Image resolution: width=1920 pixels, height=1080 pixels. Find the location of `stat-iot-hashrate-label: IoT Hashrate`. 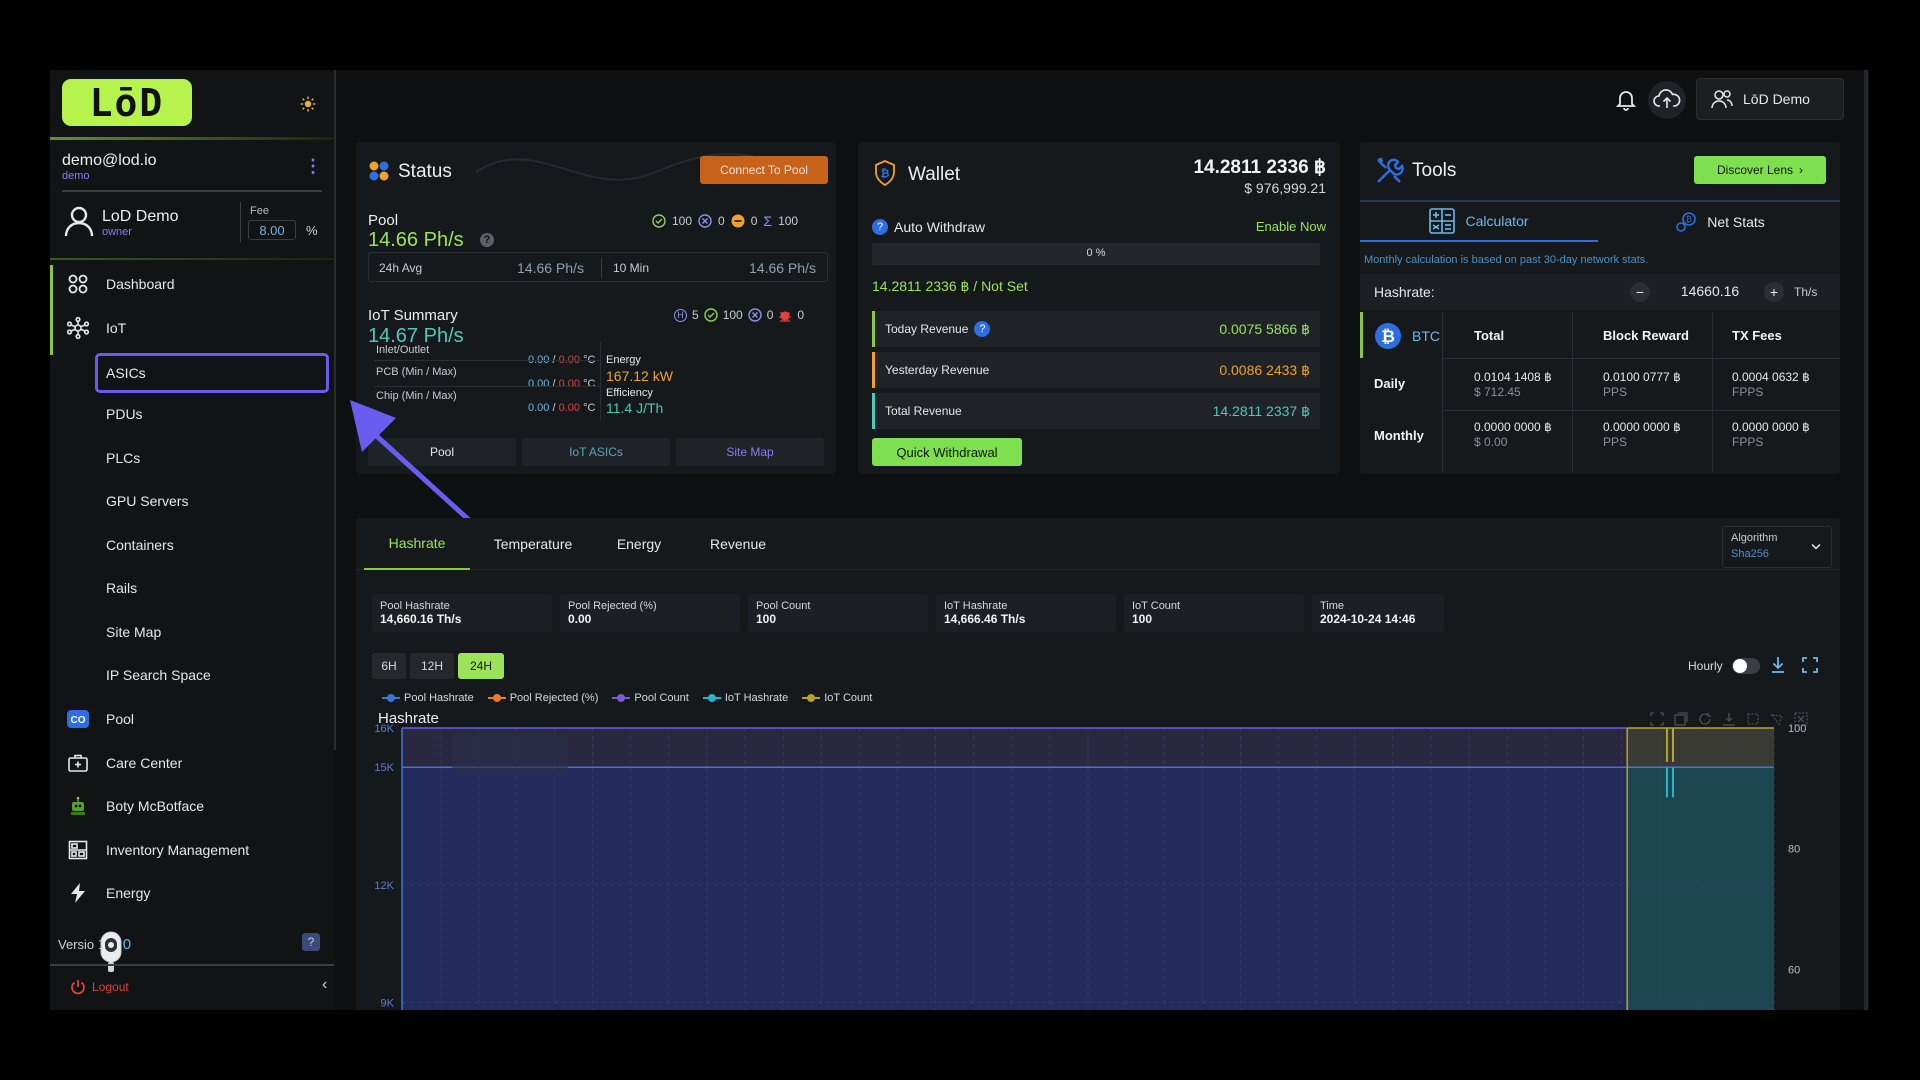

stat-iot-hashrate-label: IoT Hashrate is located at coordinates (976, 606).